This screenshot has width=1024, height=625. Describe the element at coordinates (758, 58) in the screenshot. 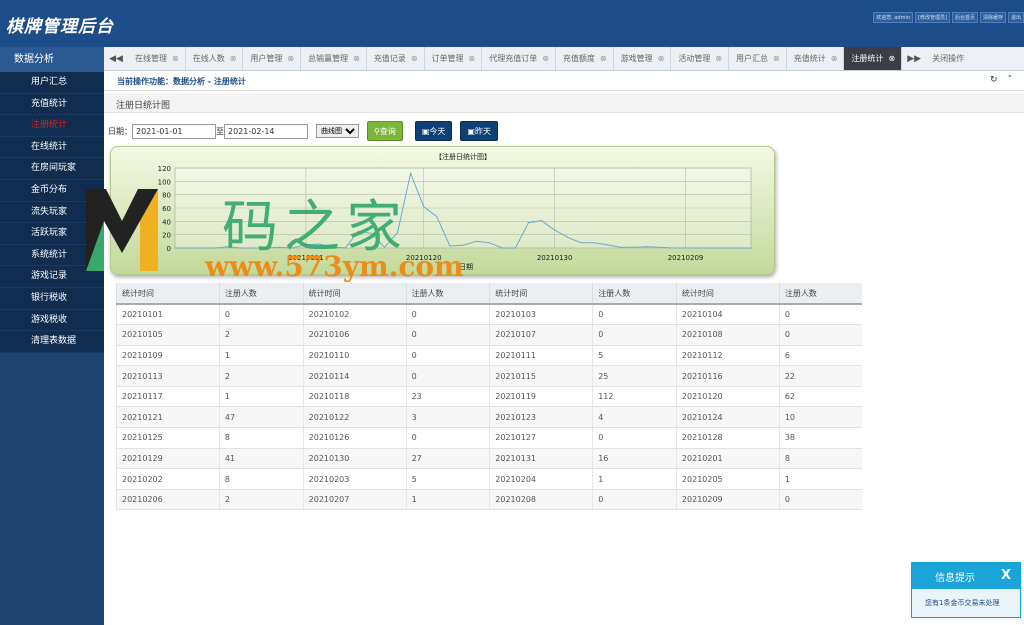

I see `tab: 用户汇总 ⊗` at that location.